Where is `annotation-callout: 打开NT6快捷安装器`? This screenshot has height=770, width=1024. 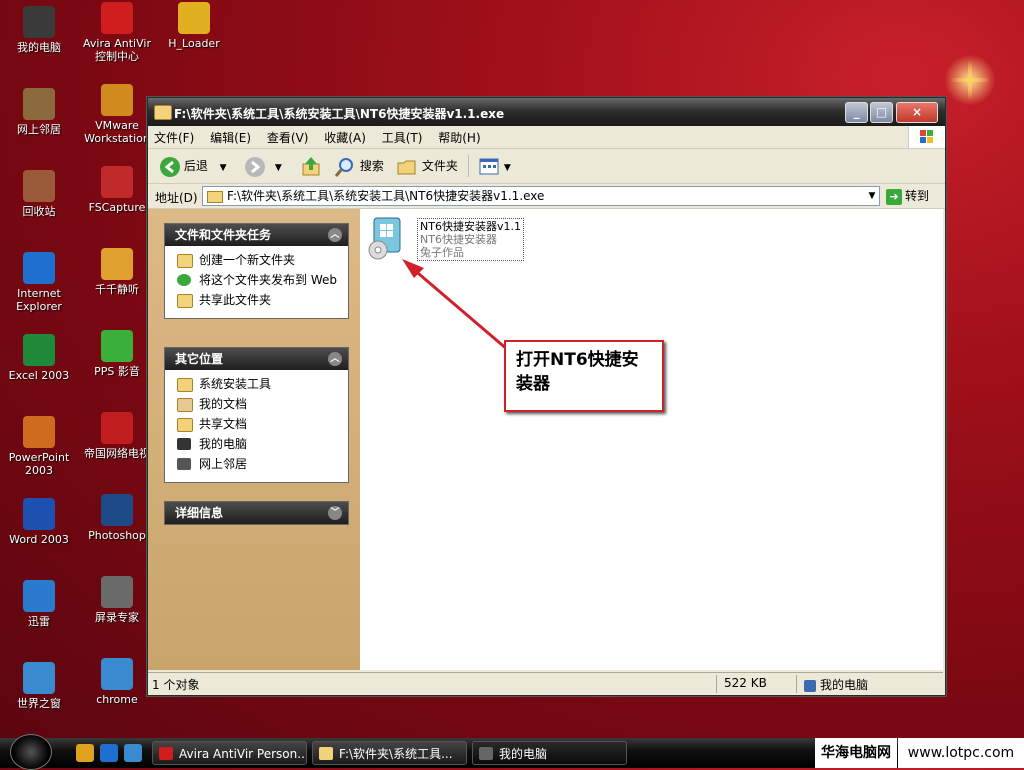
annotation-callout: 打开NT6快捷安装器 is located at coordinates (584, 376).